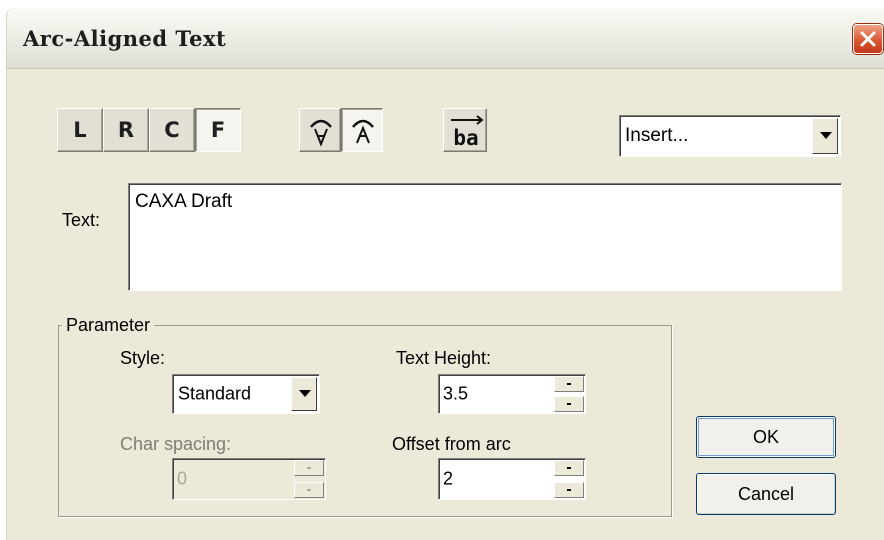 The width and height of the screenshot is (884, 540). Describe the element at coordinates (766, 494) in the screenshot. I see `cancel-button: Cancel` at that location.